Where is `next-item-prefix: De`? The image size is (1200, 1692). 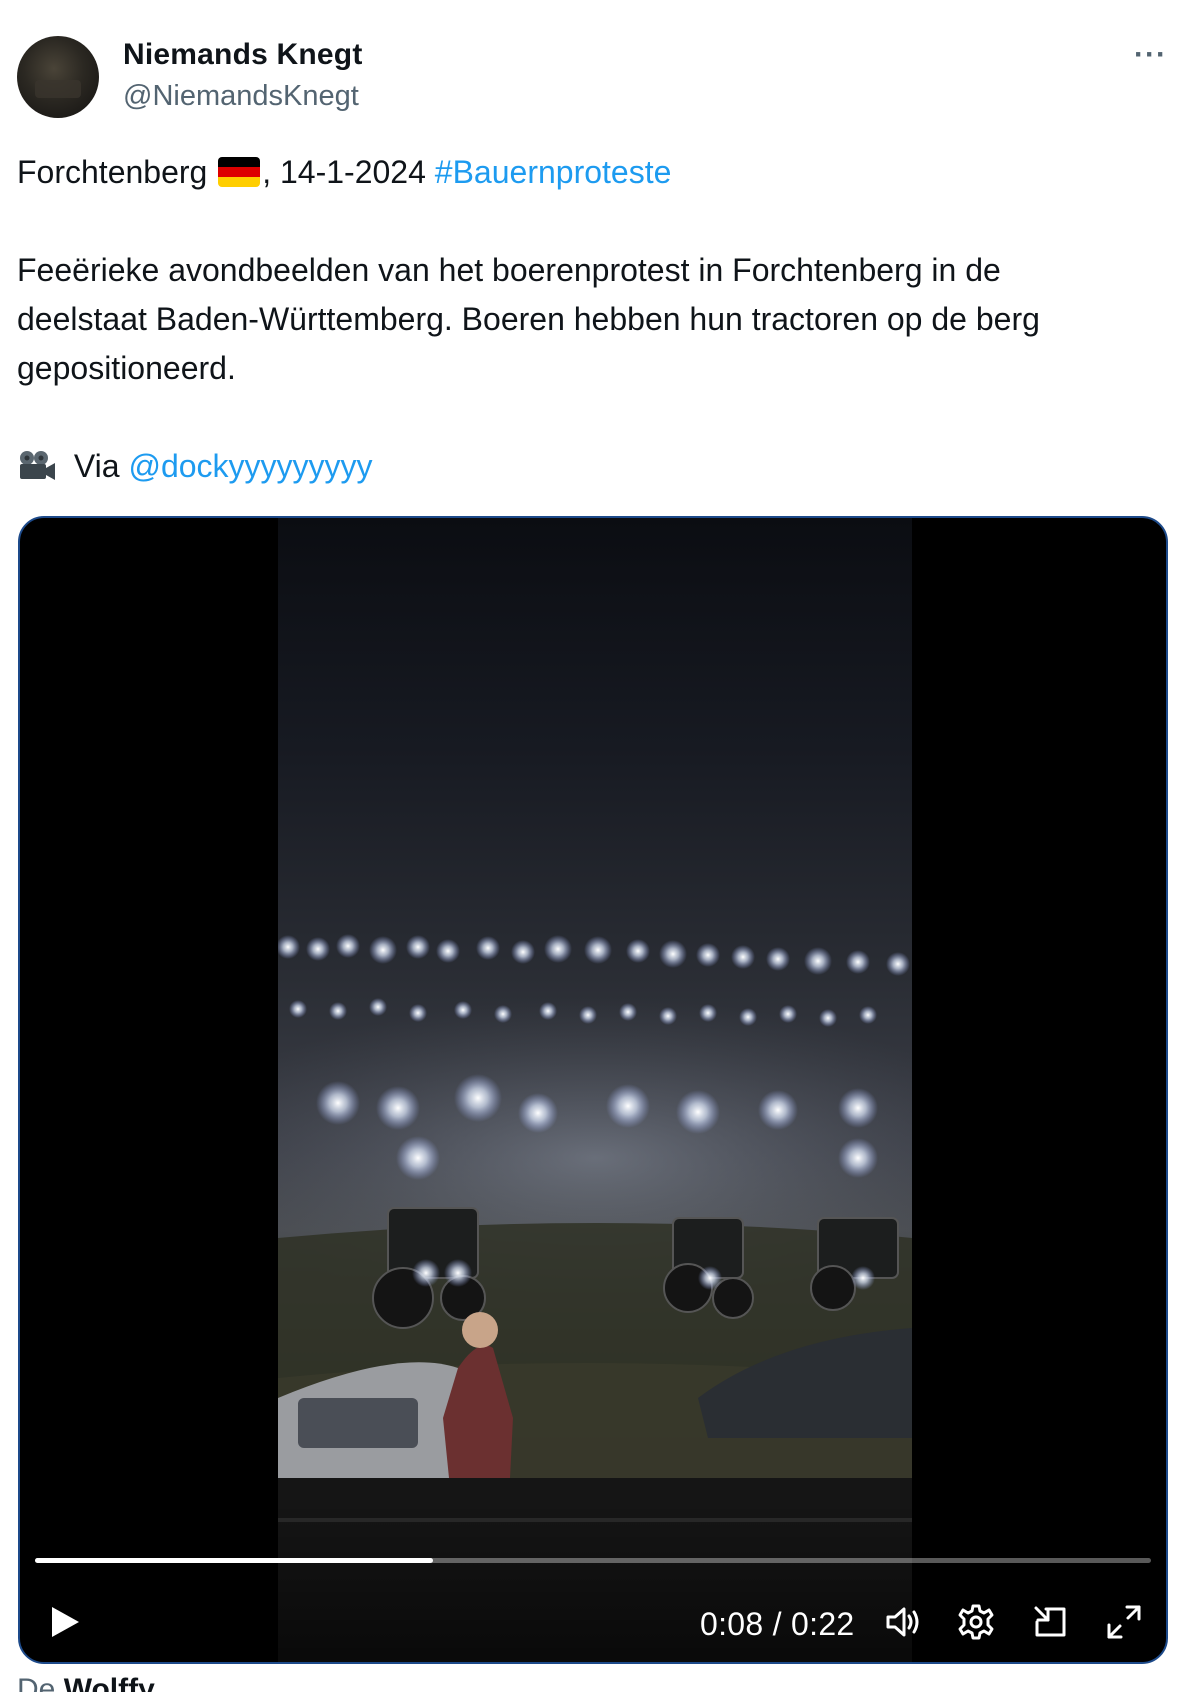 next-item-prefix: De is located at coordinates (40, 1682).